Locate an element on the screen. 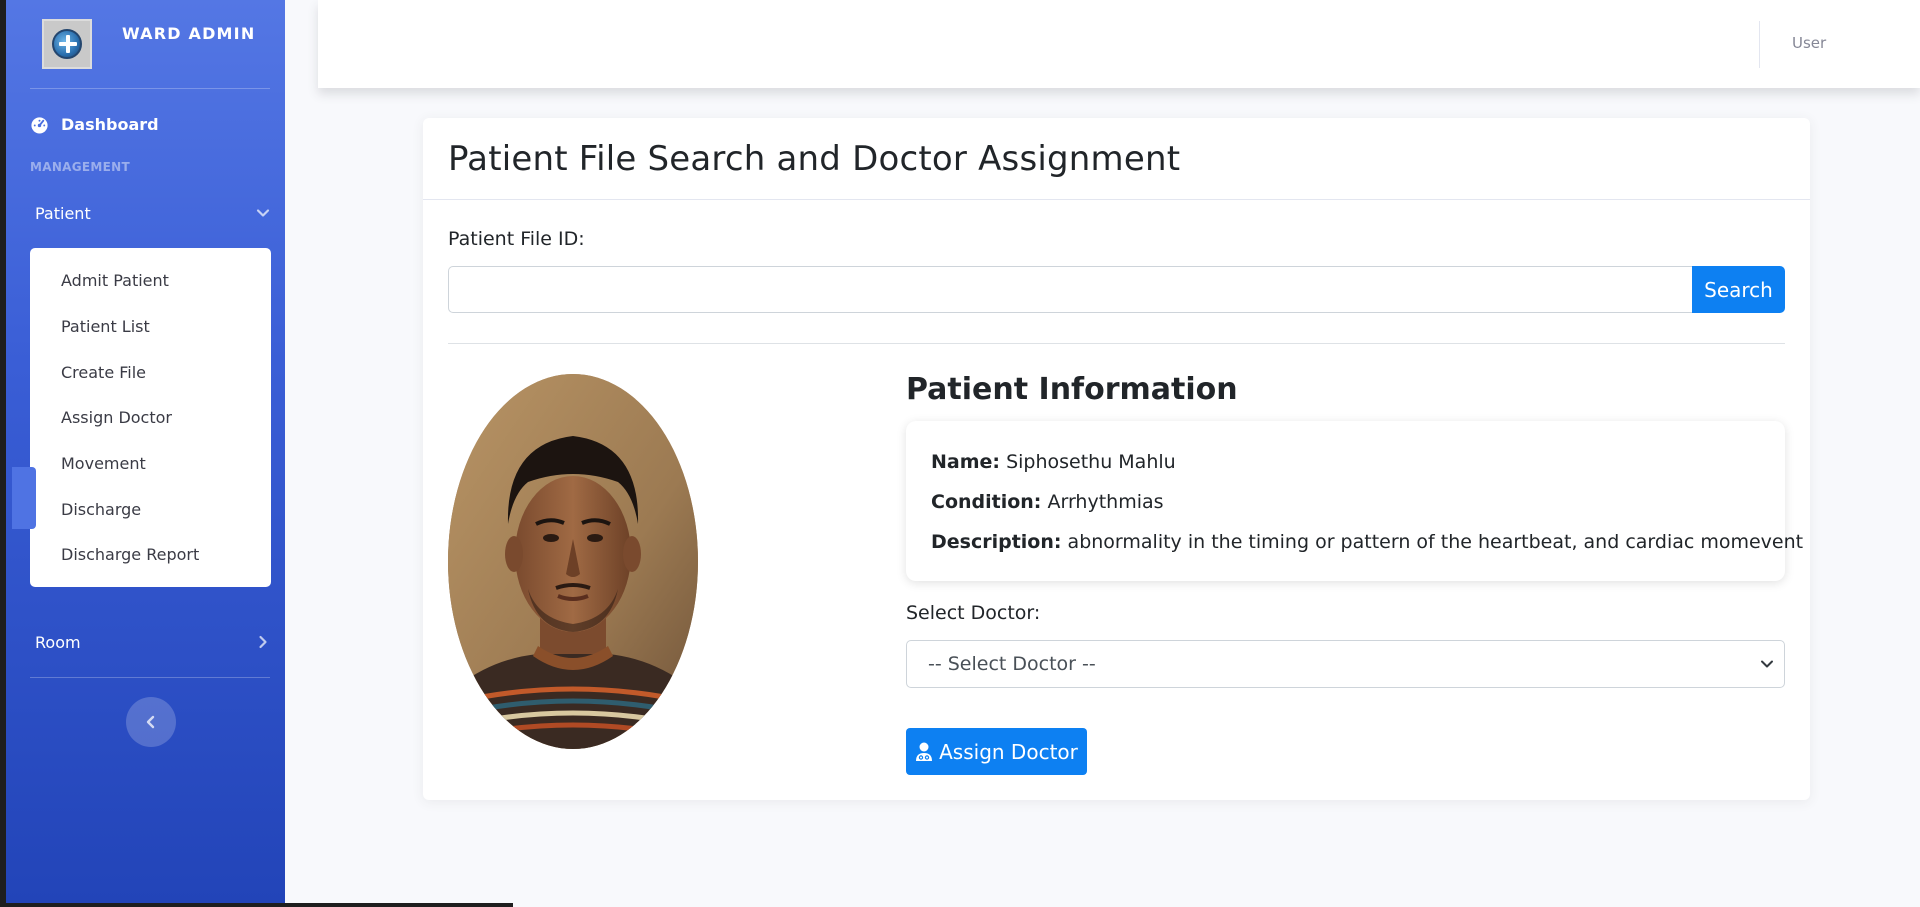  chevron-left-icon is located at coordinates (150, 722).